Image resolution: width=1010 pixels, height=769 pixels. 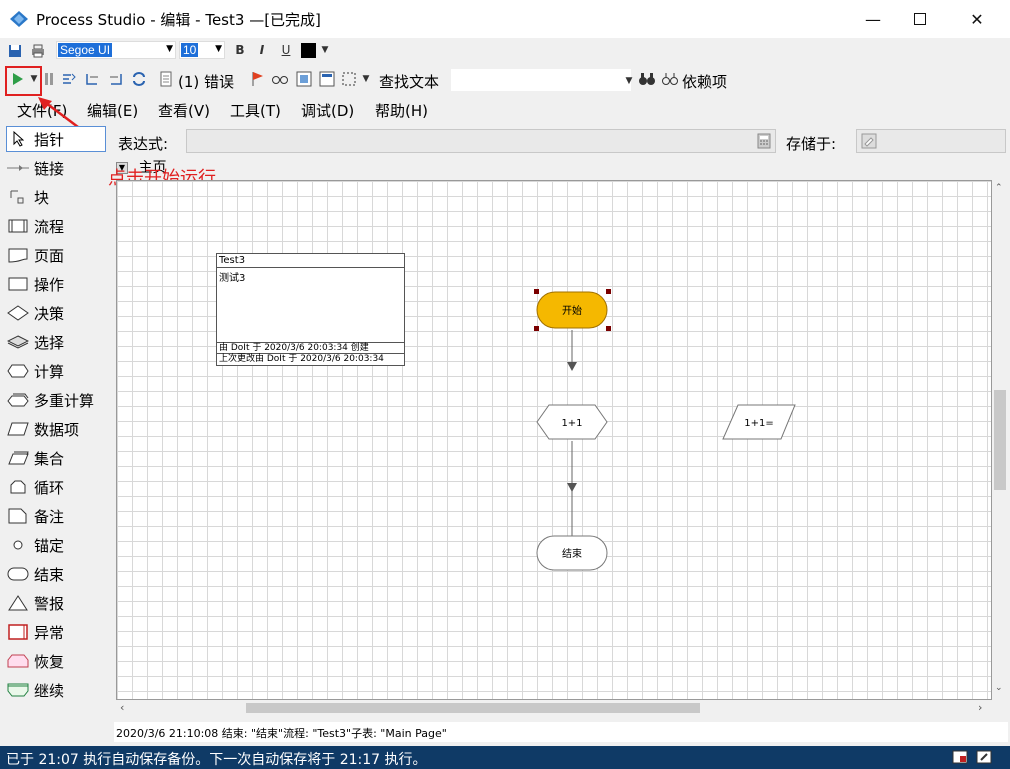 What do you see at coordinates (56, 632) in the screenshot?
I see `palette-item-exception: 异常` at bounding box center [56, 632].